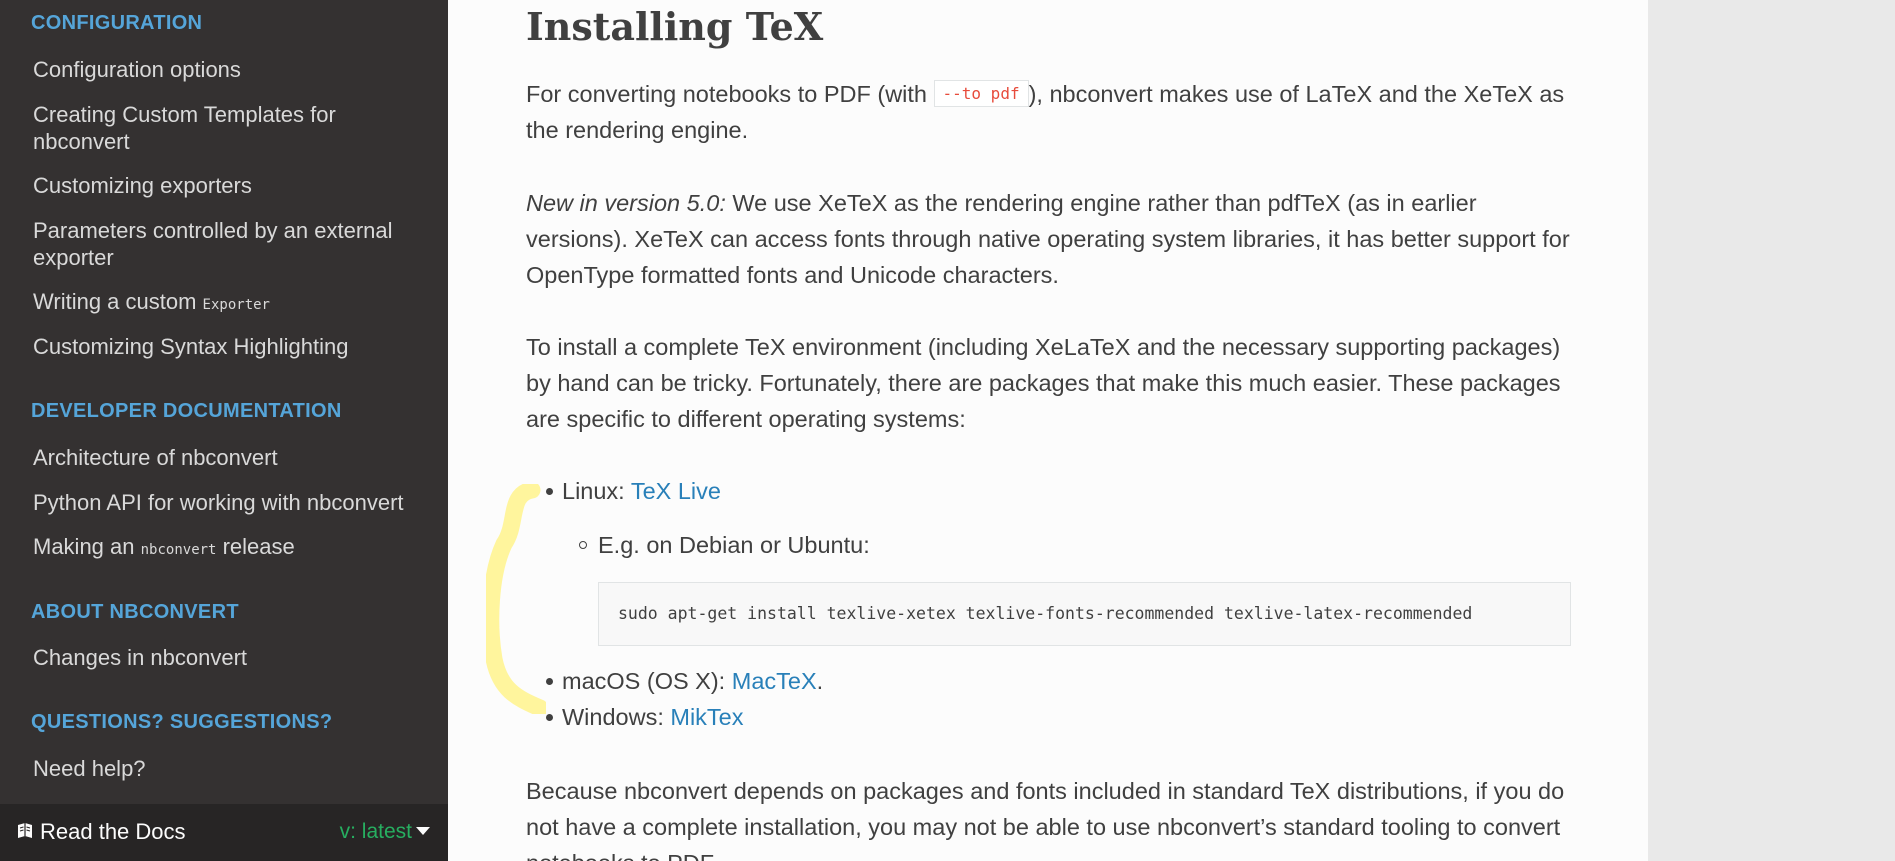  I want to click on bullet-windows, so click(549, 717).